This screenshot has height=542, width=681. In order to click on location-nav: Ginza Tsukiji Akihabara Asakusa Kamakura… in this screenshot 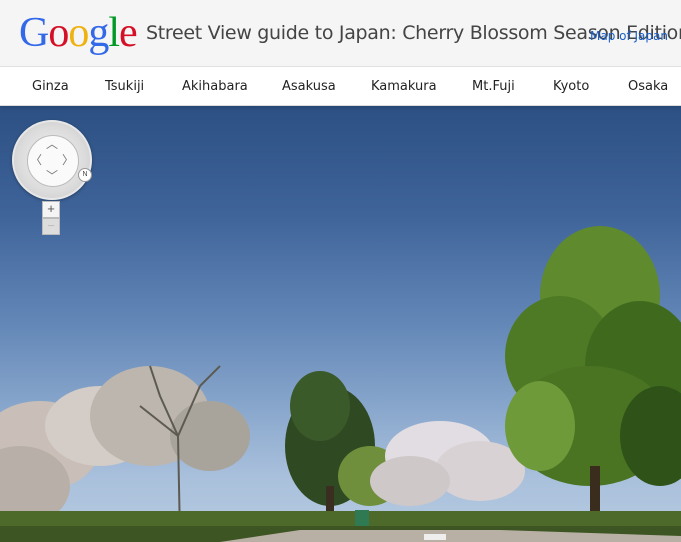, I will do `click(340, 86)`.